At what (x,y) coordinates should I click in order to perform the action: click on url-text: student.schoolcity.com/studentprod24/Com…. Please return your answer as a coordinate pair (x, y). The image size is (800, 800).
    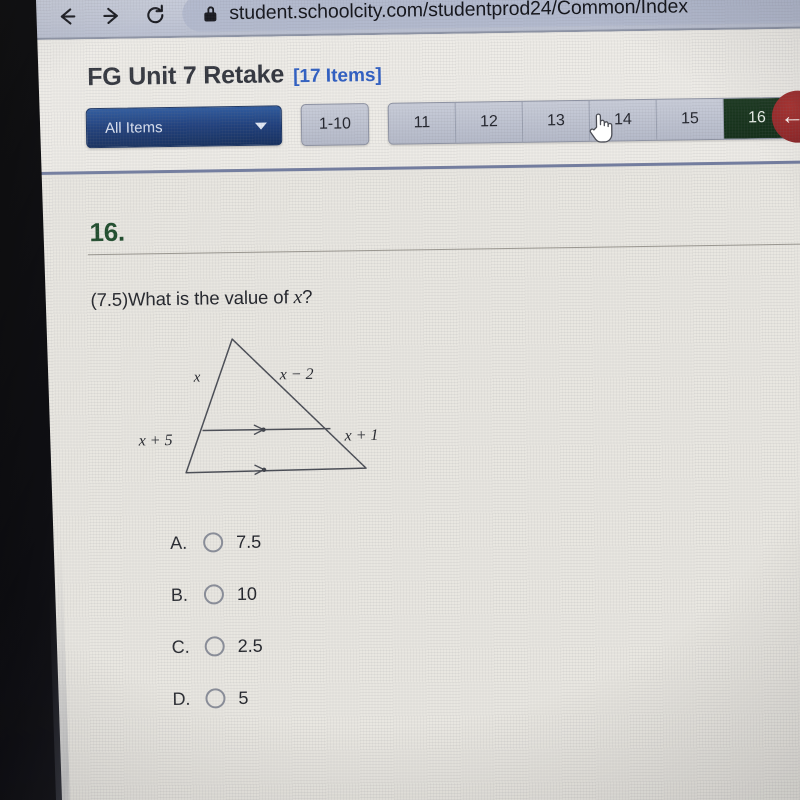
    Looking at the image, I should click on (459, 12).